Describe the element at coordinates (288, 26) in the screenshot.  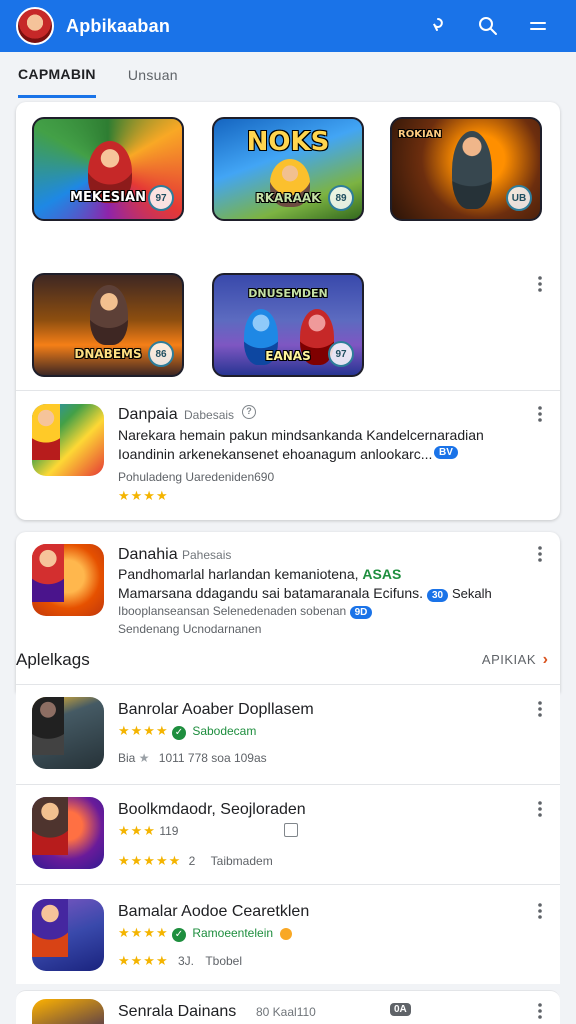
I see `top-app-bar: Apbikaaban` at that location.